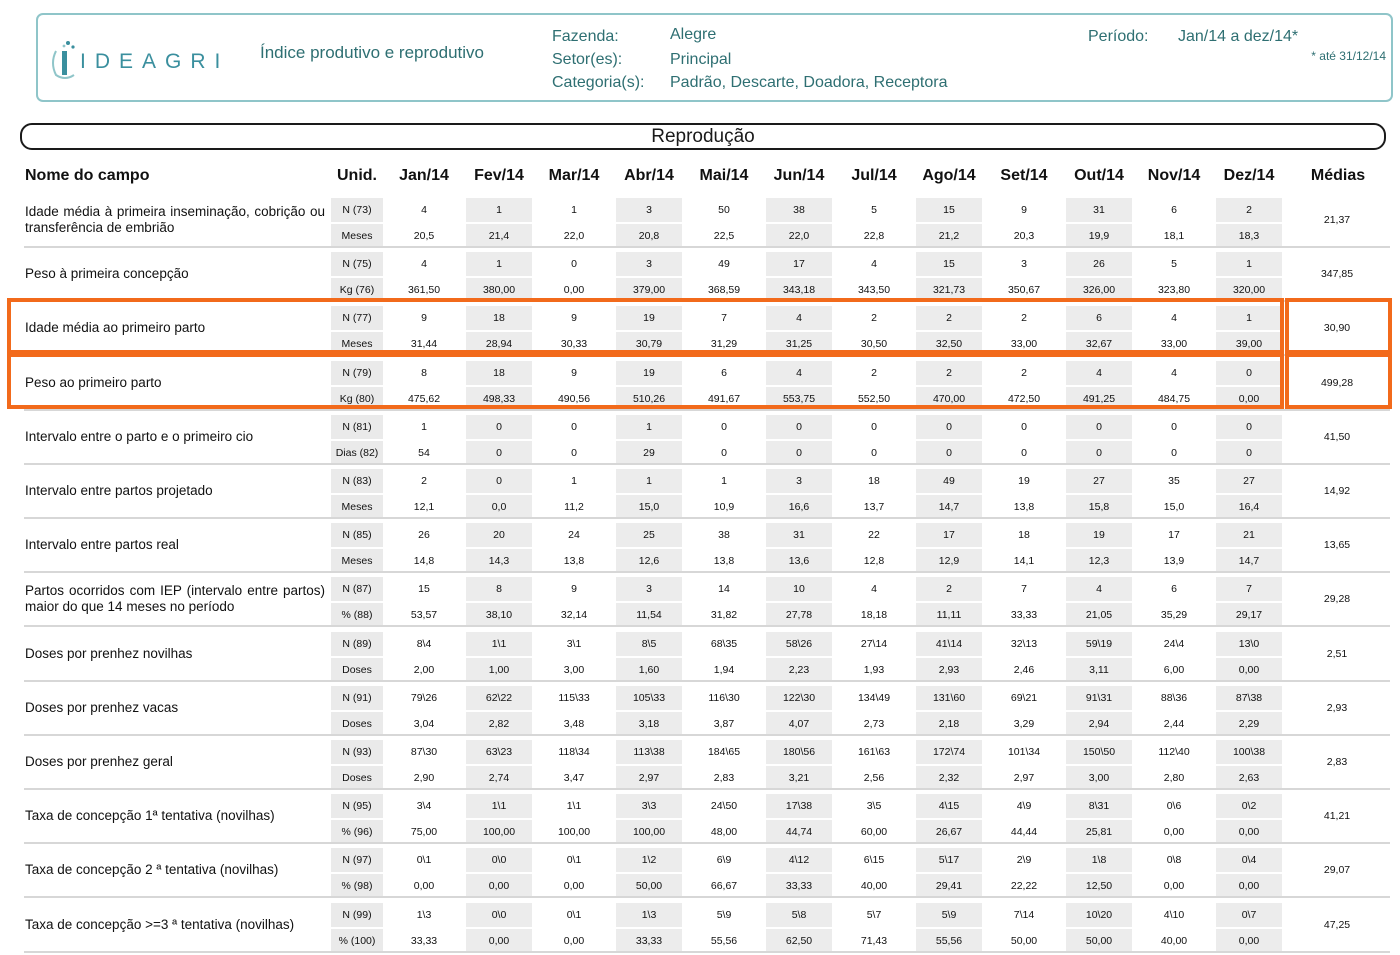 The image size is (1400, 955). What do you see at coordinates (949, 643) in the screenshot?
I see `cell-count: 41\14` at bounding box center [949, 643].